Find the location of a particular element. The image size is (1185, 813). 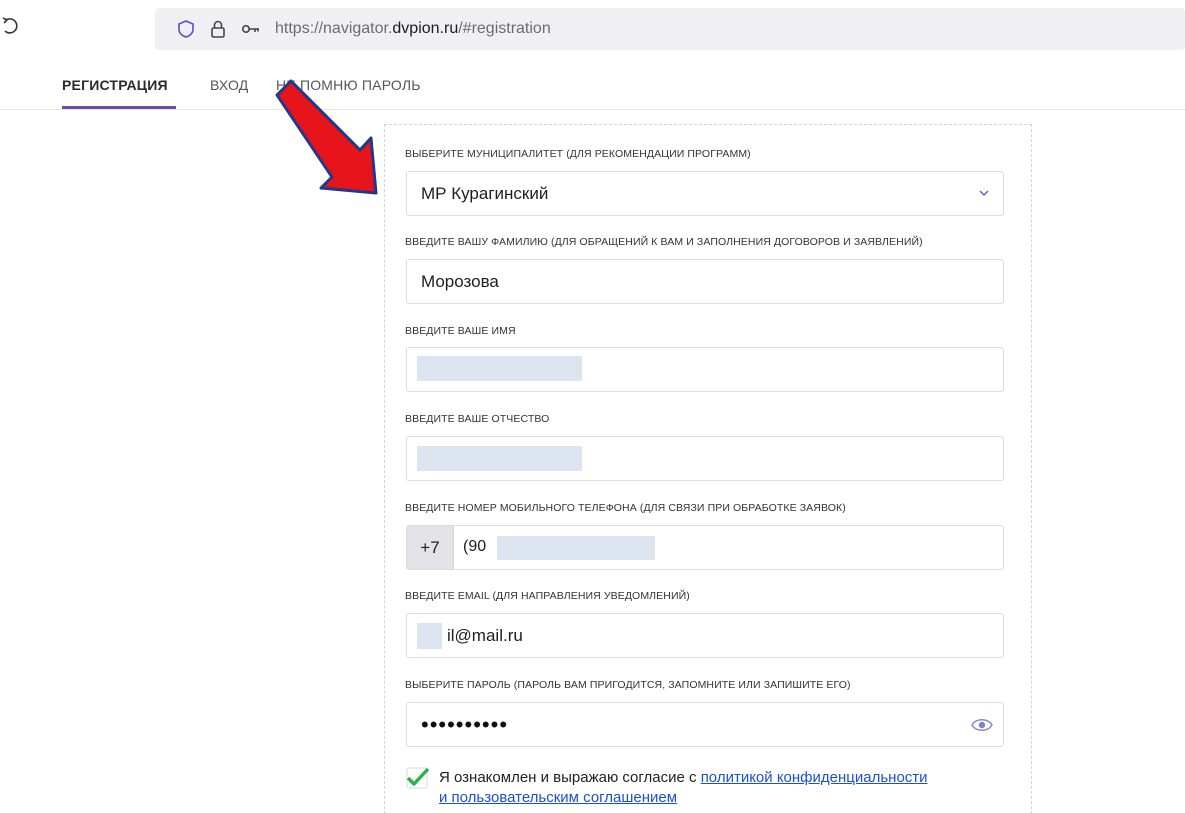

key-icon is located at coordinates (251, 29).